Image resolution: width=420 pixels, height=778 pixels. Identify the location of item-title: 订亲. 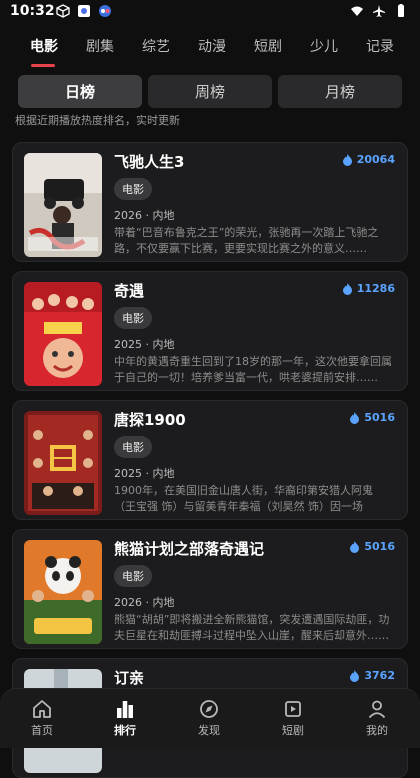
(129, 678).